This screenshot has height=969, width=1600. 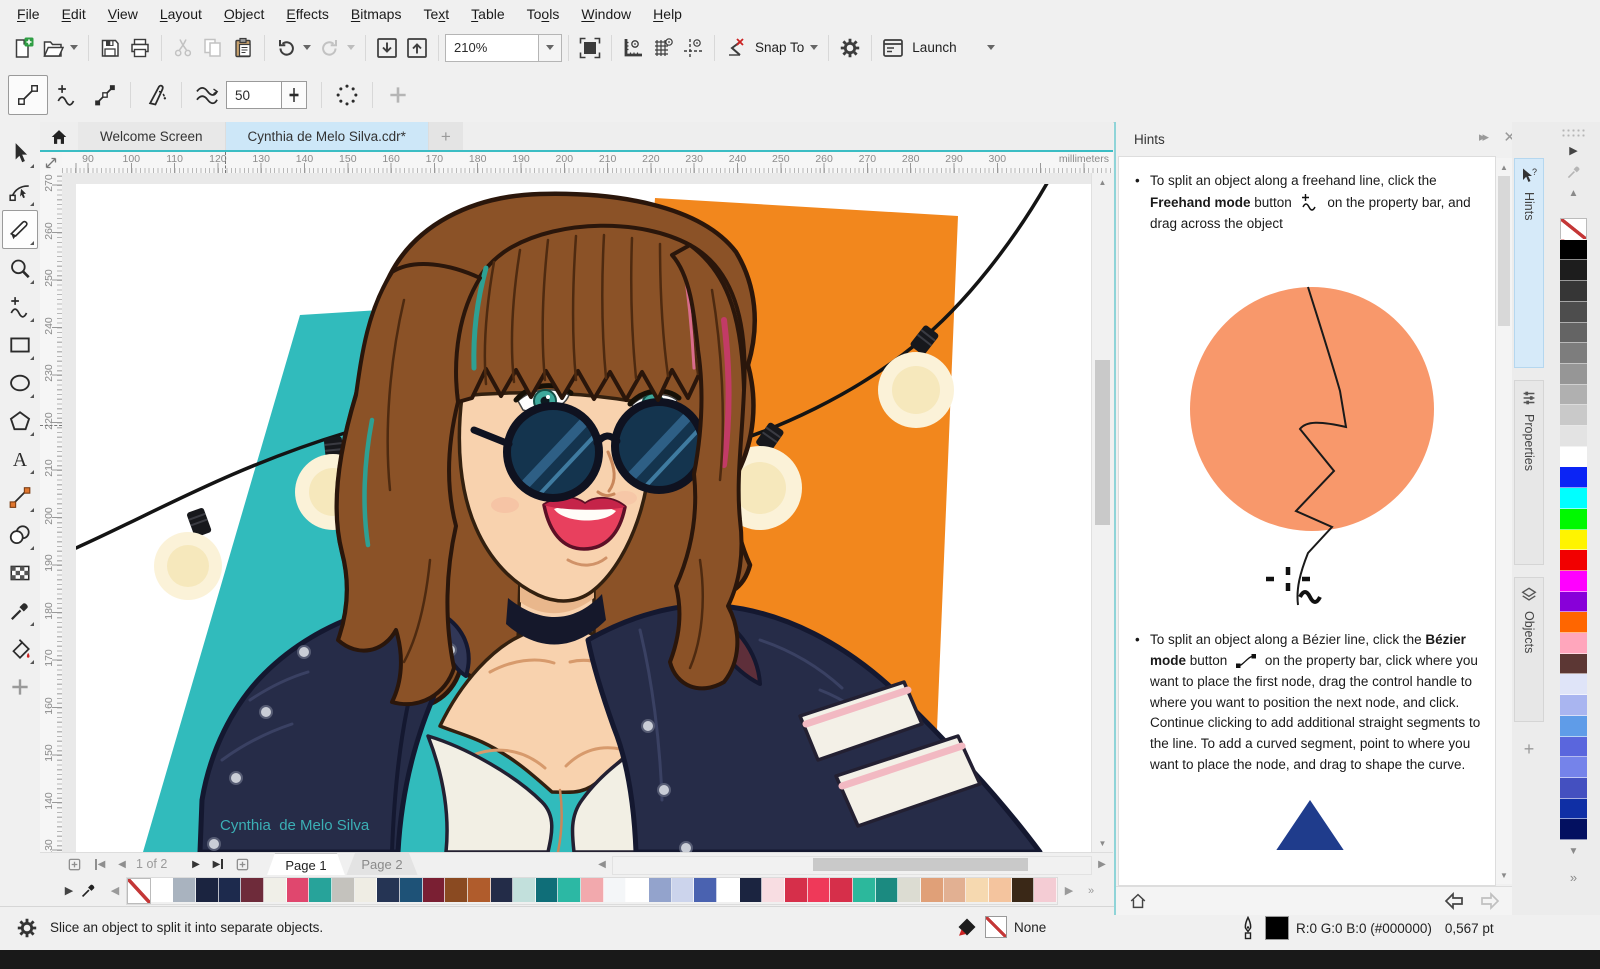 I want to click on canvas-horizontal-scrollbar, so click(x=852, y=865).